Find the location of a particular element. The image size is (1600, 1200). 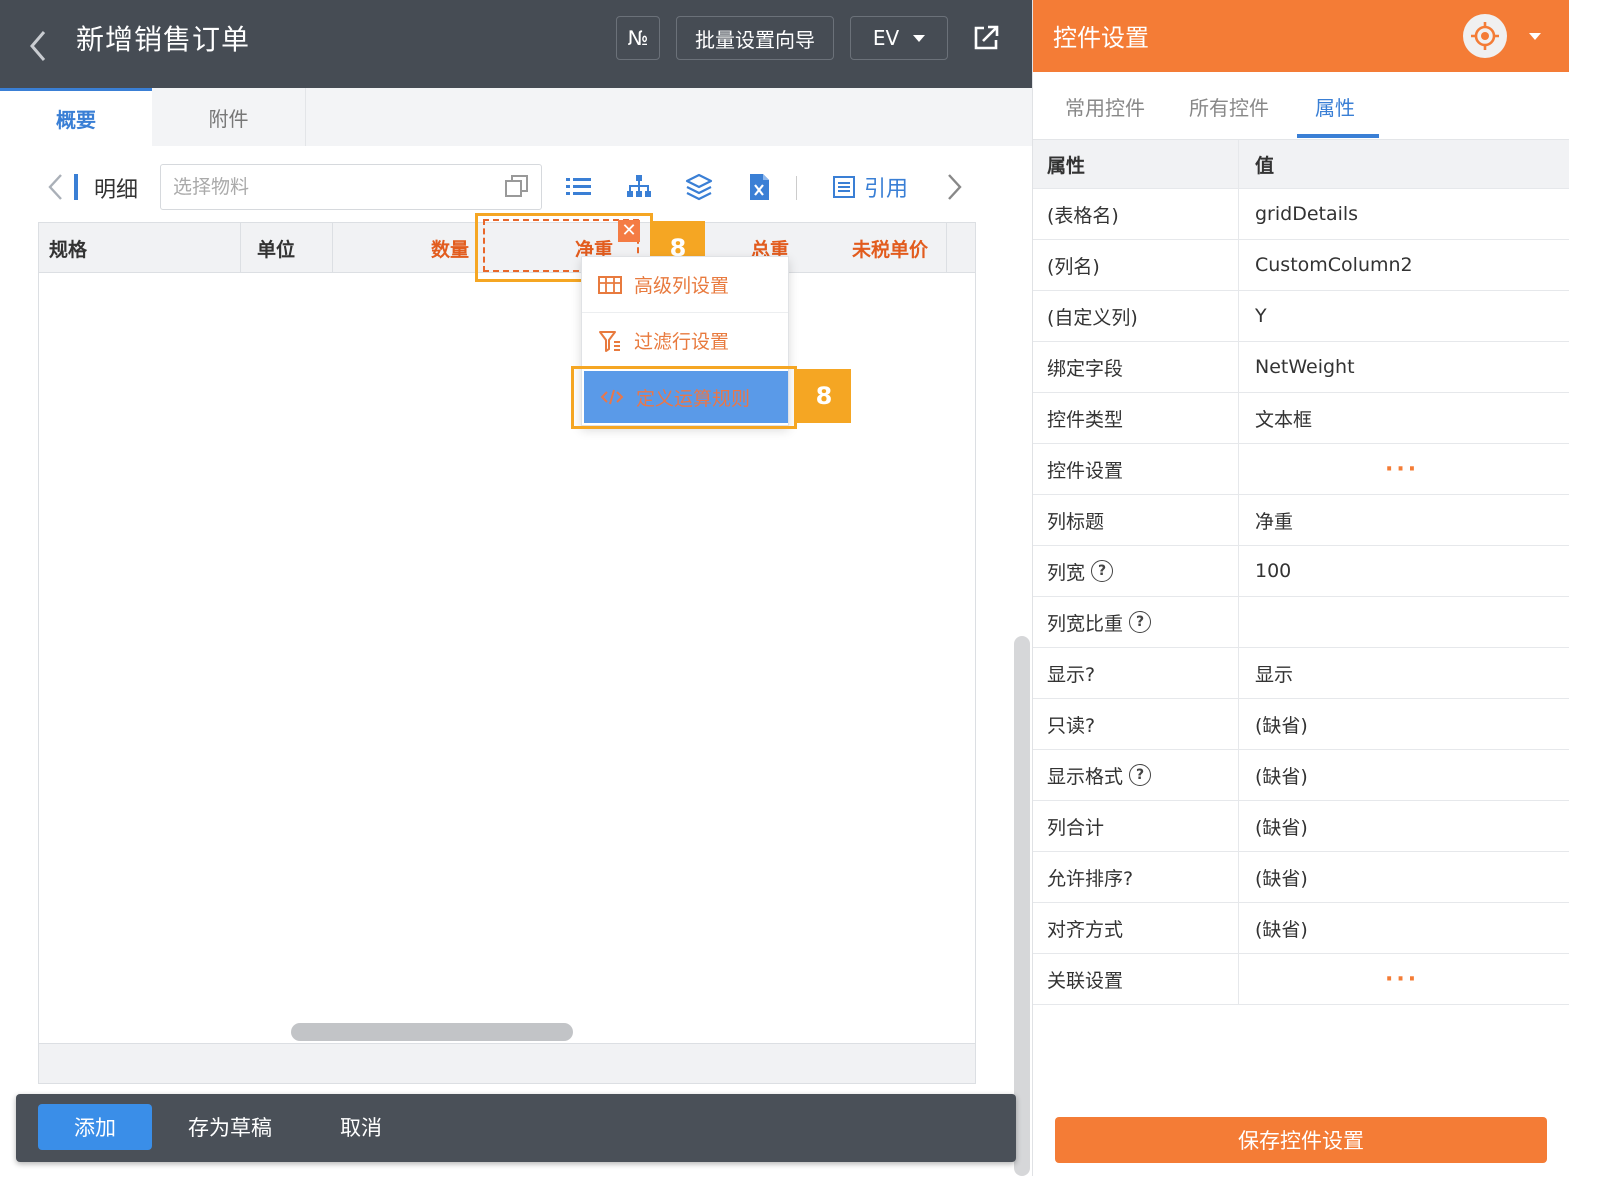

property-value: 100 is located at coordinates (1404, 571).